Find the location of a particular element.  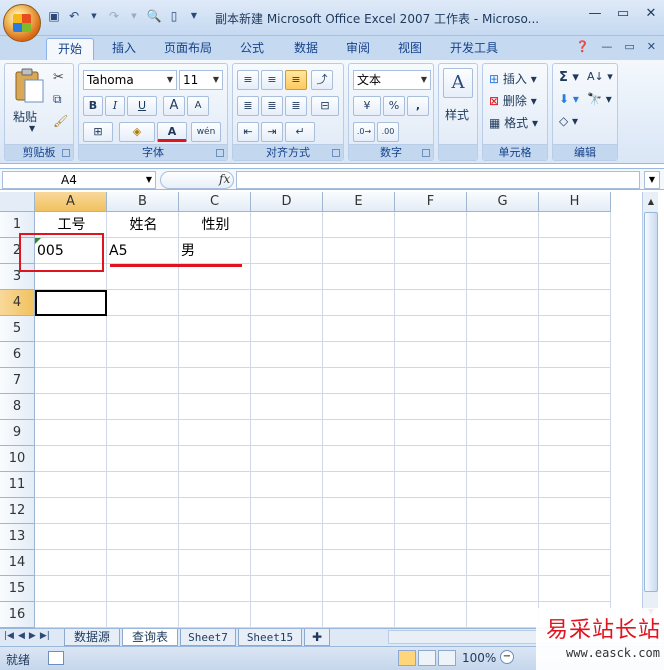

cell-h15 is located at coordinates (575, 589).